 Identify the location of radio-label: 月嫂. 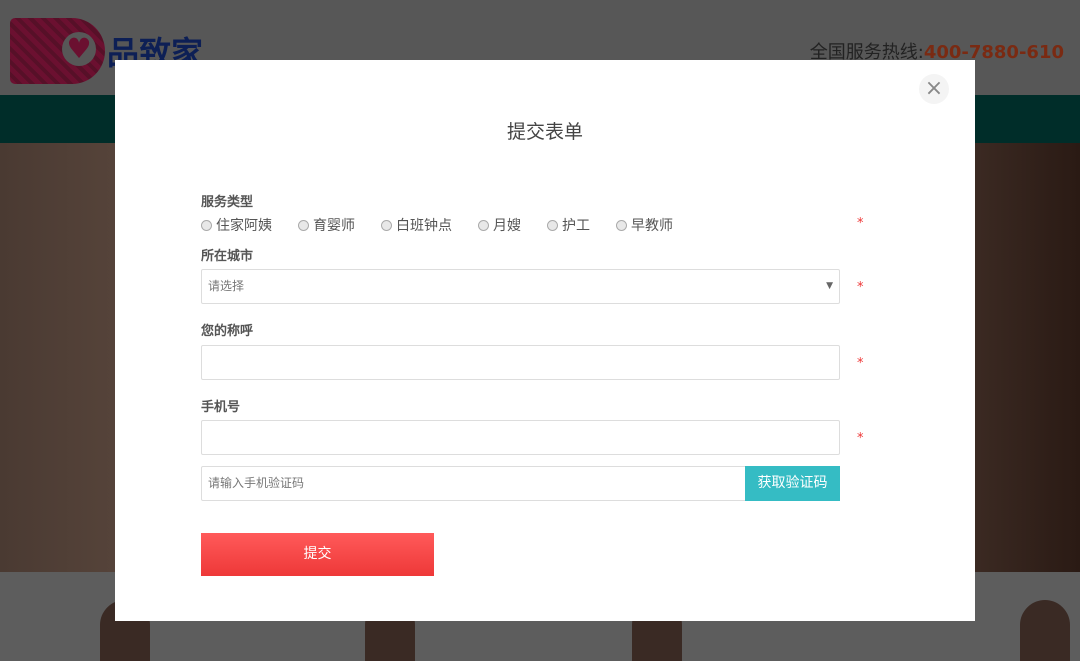
(507, 226).